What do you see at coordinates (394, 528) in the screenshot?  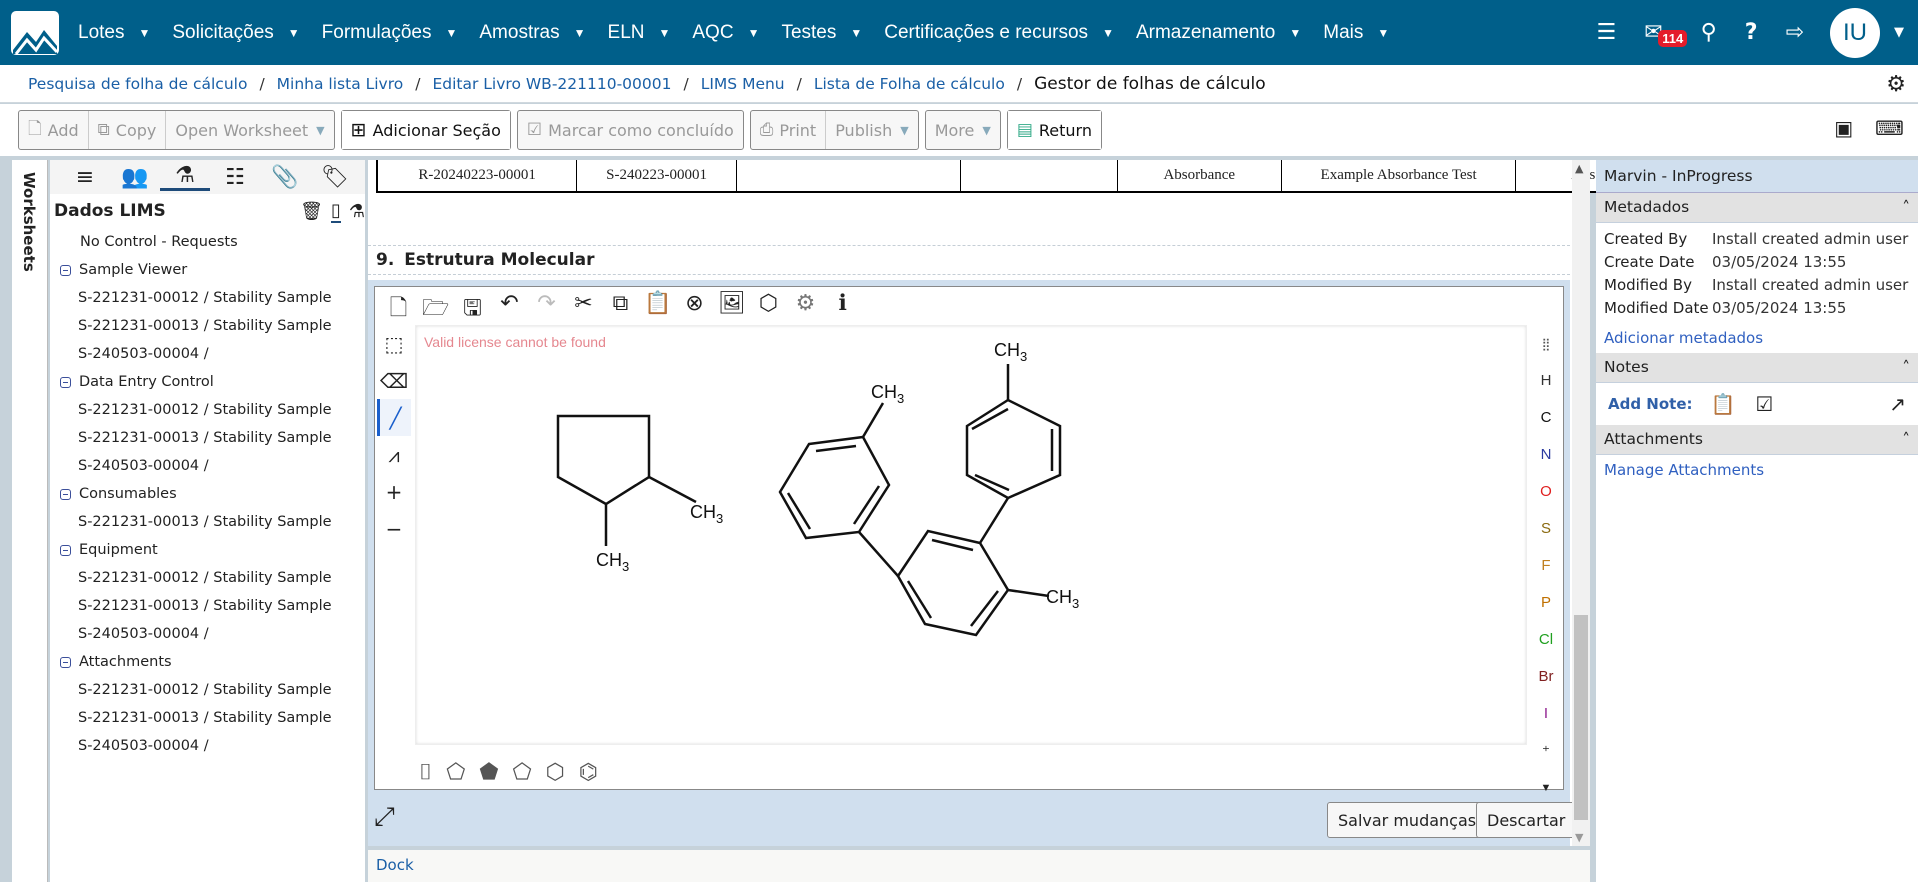 I see `decrease-charge-icon: −` at bounding box center [394, 528].